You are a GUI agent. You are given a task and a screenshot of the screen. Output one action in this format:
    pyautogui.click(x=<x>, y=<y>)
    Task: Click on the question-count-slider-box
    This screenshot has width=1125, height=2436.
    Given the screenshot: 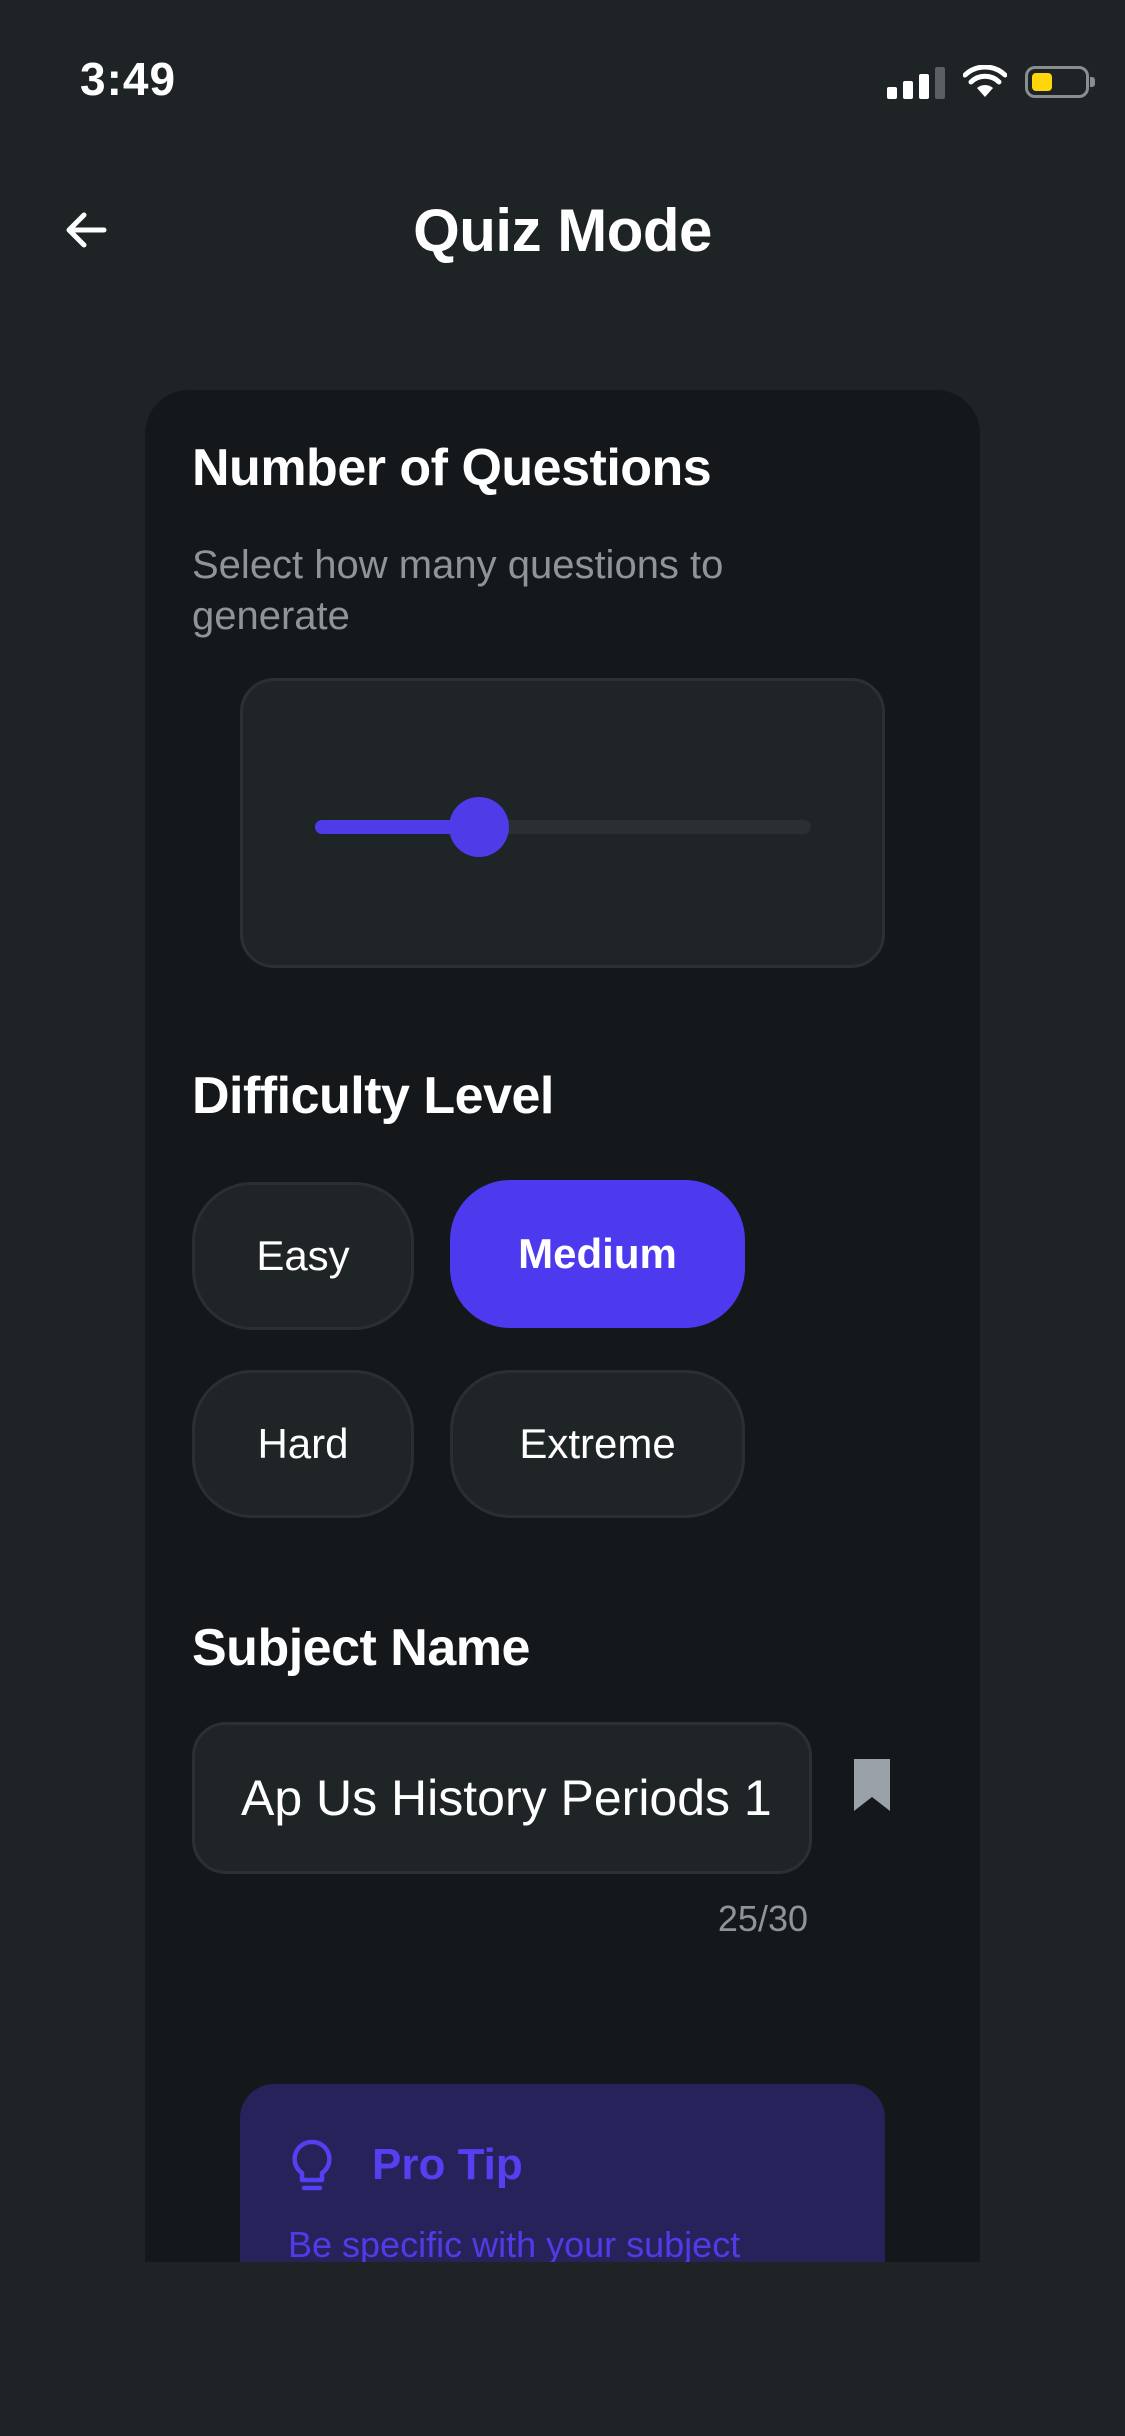 What is the action you would take?
    pyautogui.click(x=562, y=823)
    